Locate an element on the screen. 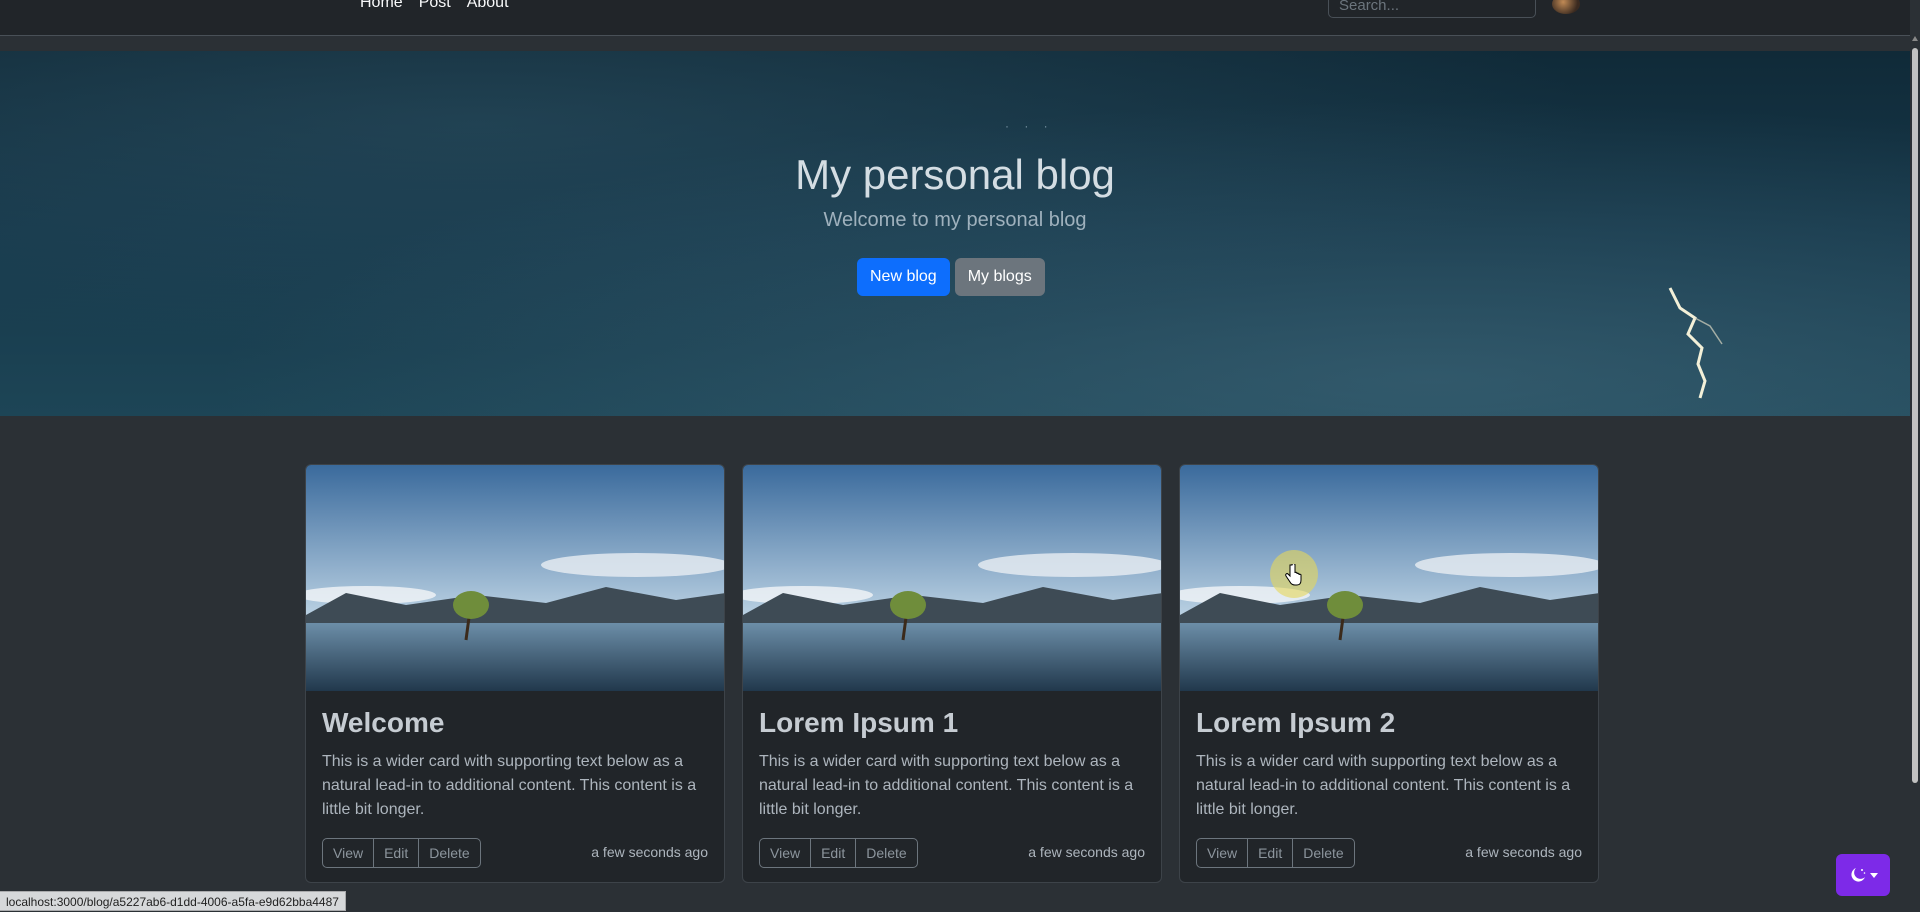 Image resolution: width=1920 pixels, height=912 pixels. theme-toggle-button is located at coordinates (1863, 875).